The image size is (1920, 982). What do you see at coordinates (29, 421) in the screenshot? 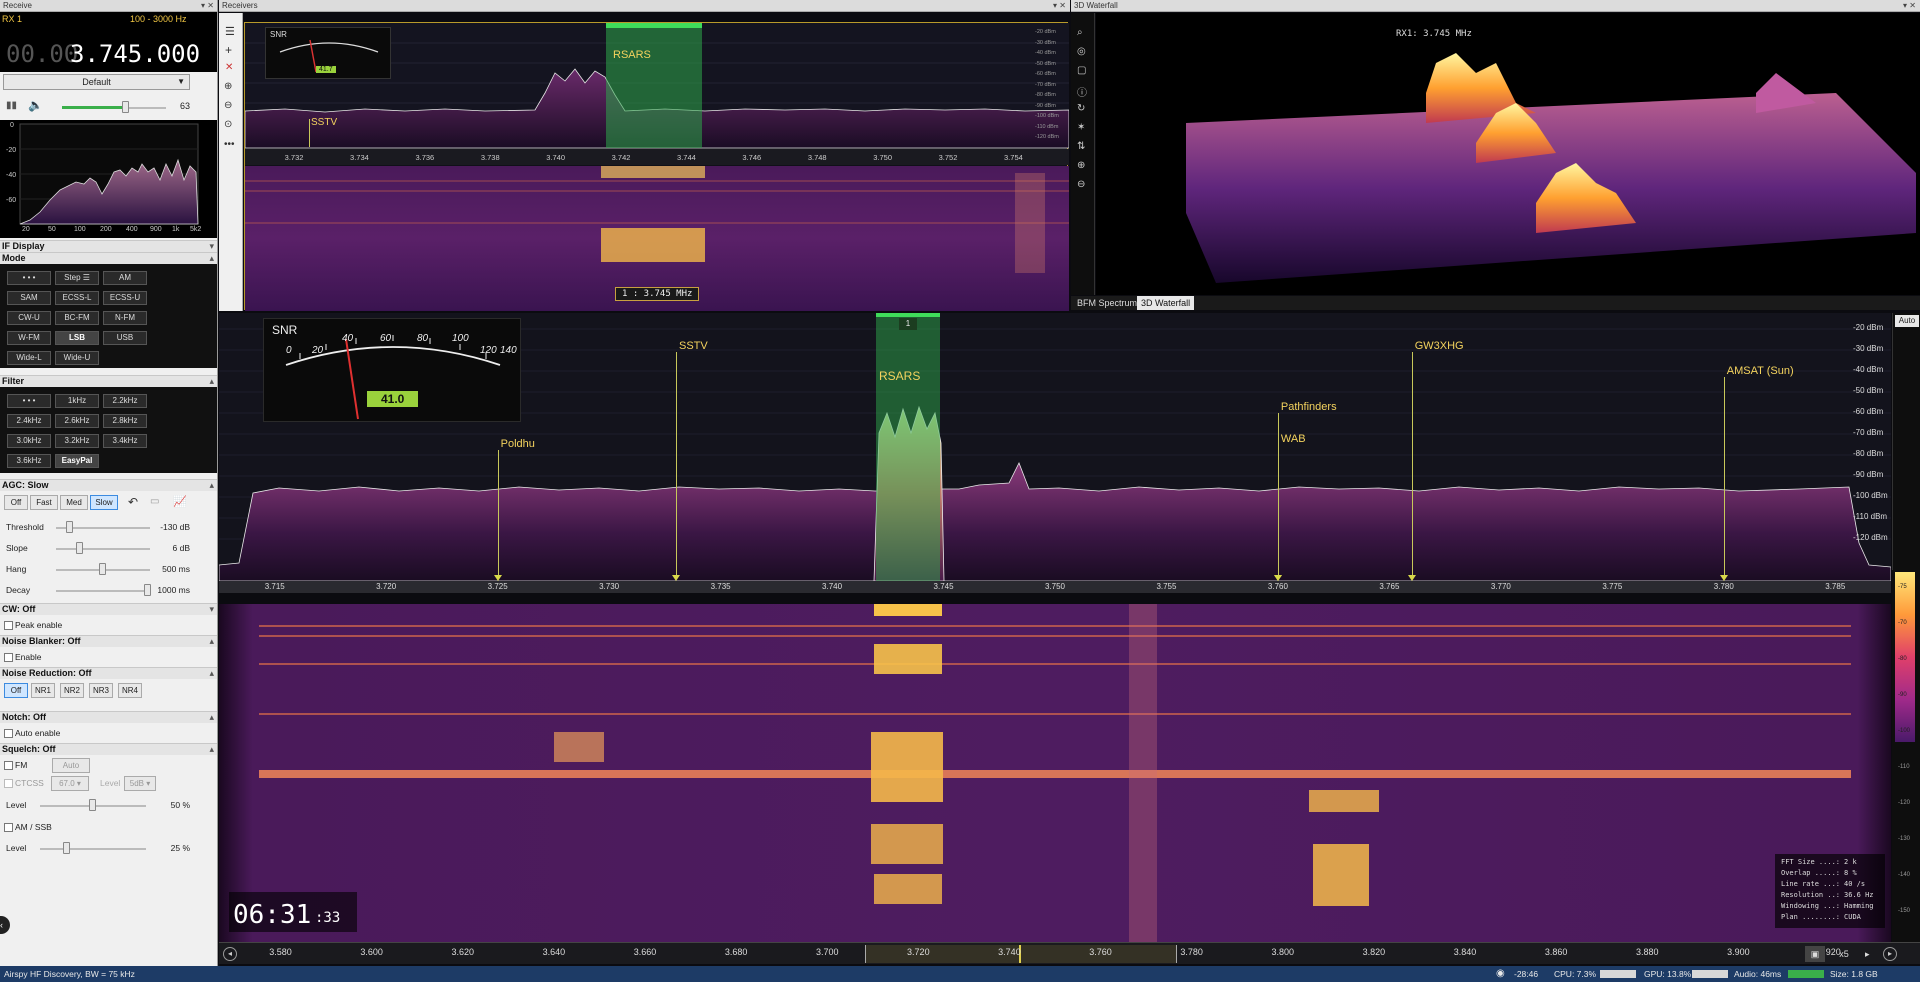
I see `filter-button: 2.4kHz` at bounding box center [29, 421].